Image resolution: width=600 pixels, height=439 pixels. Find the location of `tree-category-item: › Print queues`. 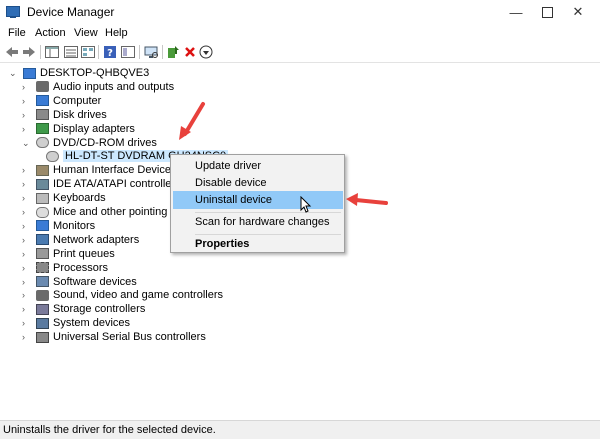

tree-category-item: › Print queues is located at coordinates (68, 254).